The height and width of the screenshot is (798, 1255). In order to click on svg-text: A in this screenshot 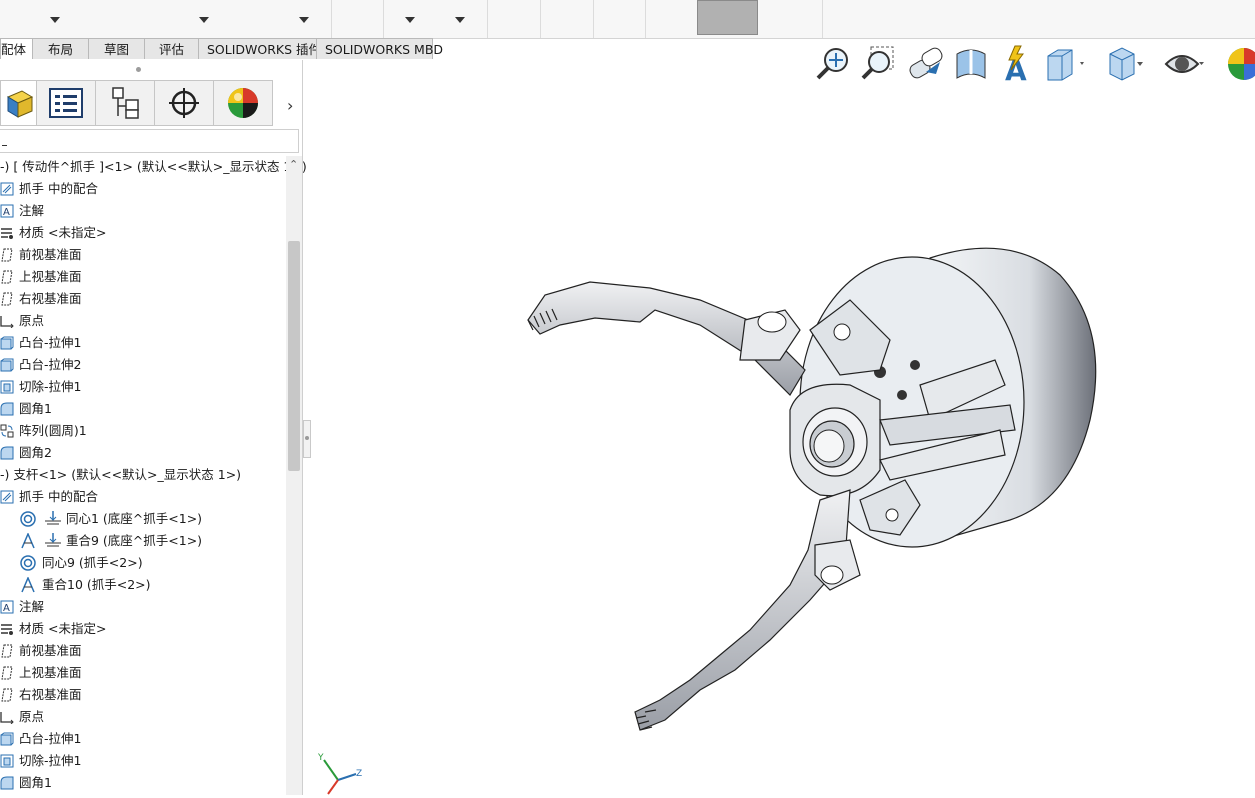, I will do `click(6, 608)`.